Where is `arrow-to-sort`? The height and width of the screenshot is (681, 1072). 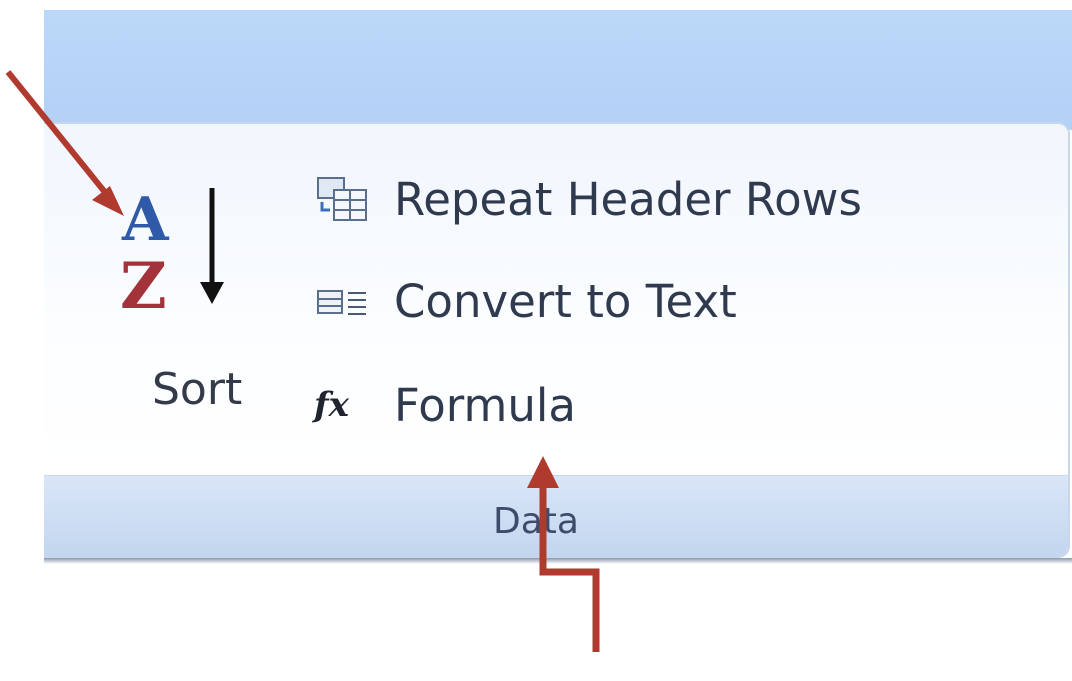 arrow-to-sort is located at coordinates (64, 143).